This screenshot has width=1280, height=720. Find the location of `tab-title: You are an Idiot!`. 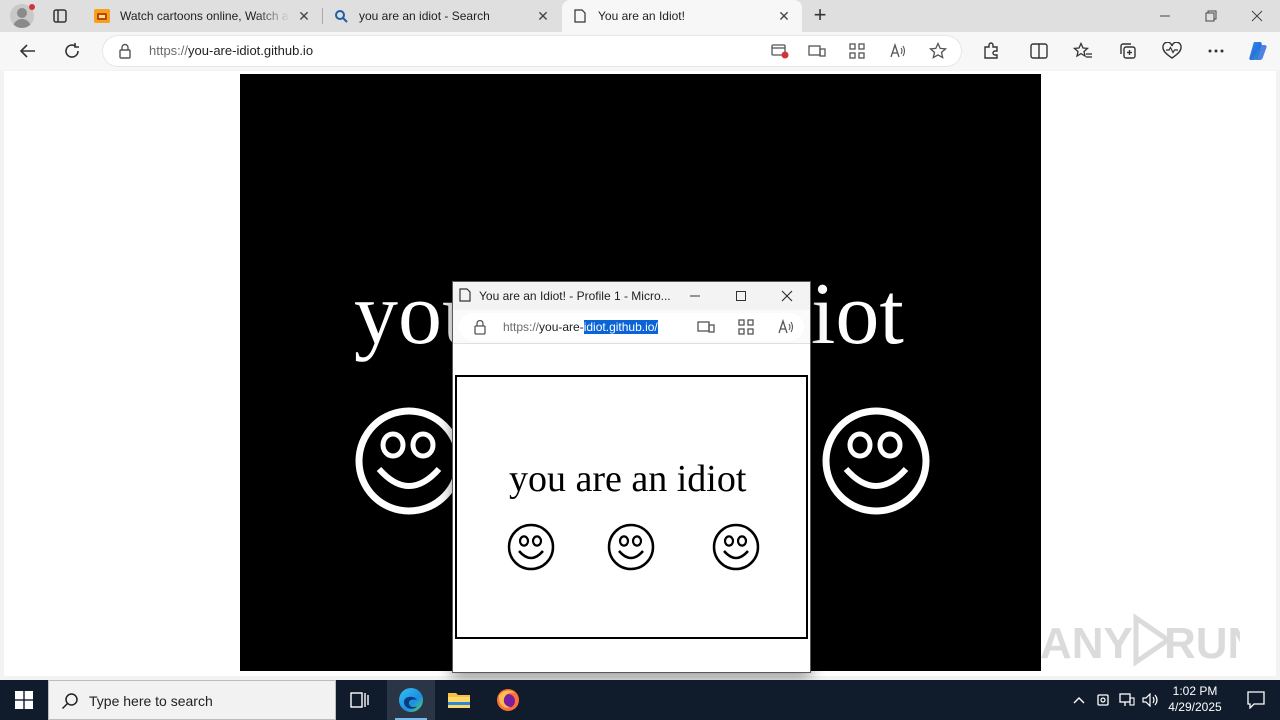

tab-title: You are an Idiot! is located at coordinates (641, 16).